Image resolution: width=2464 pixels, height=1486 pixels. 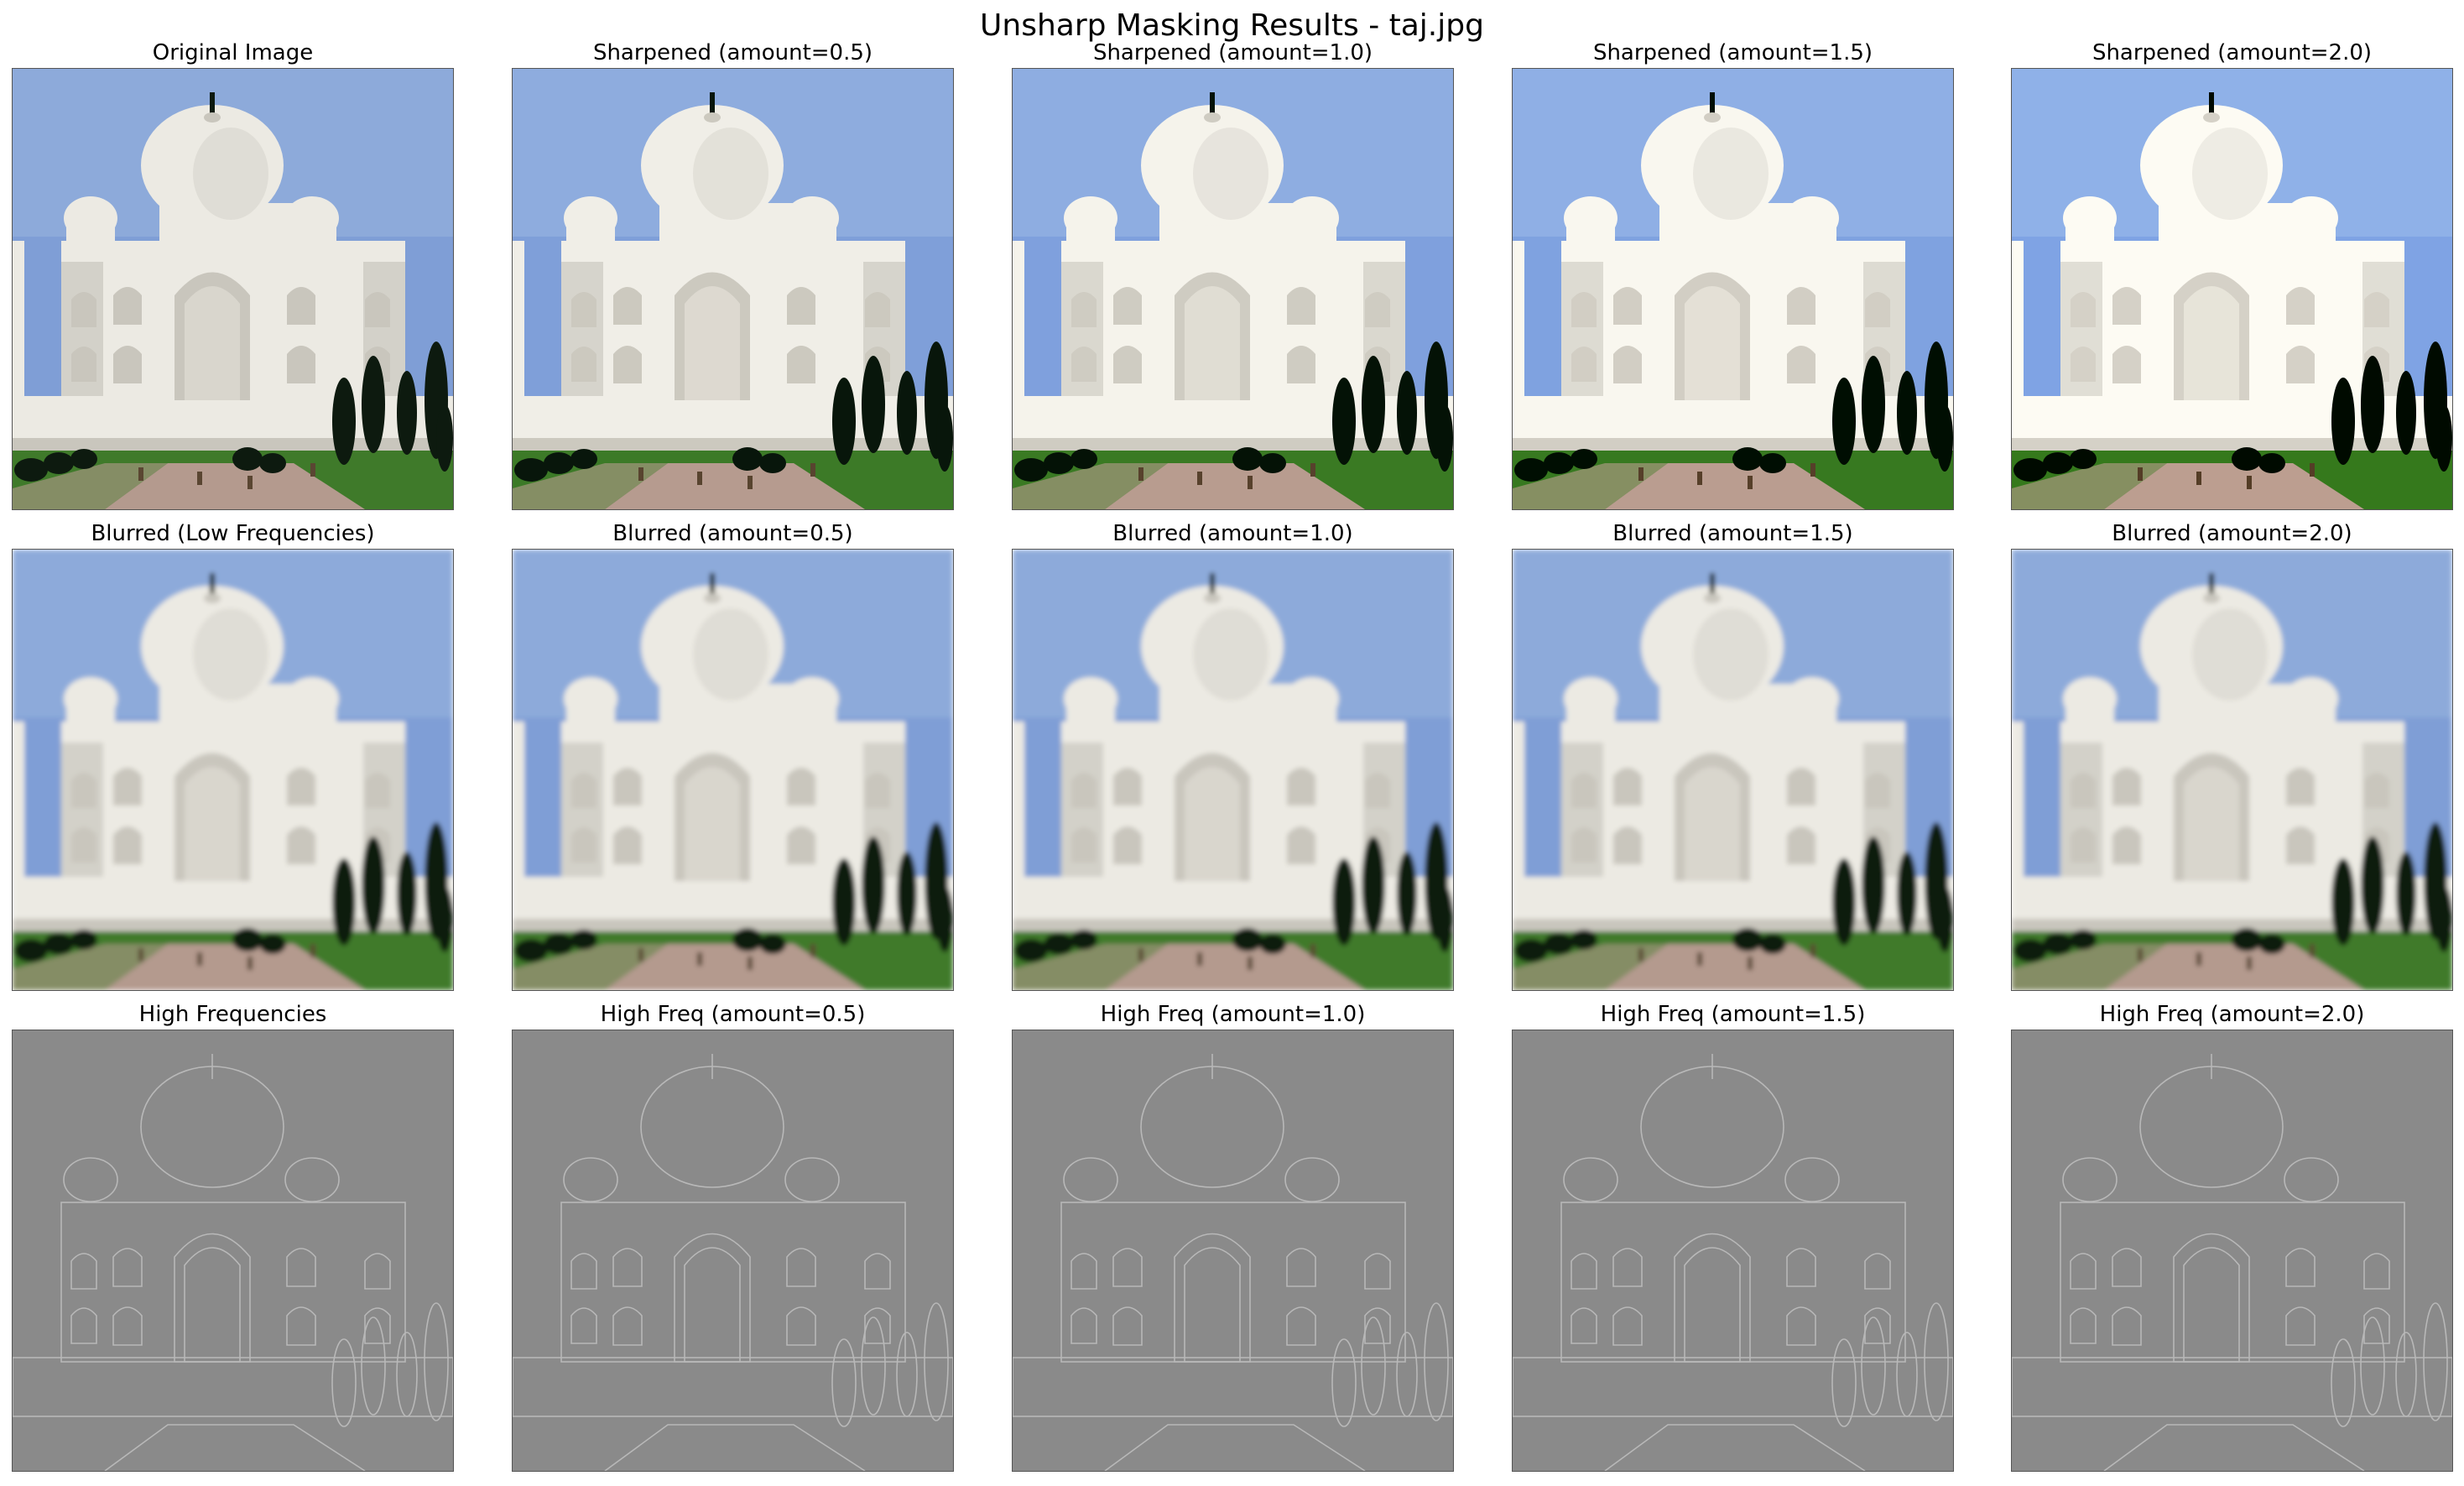 I want to click on panel-high-freq-1-0: High Freq (amount=1.0), so click(x=1233, y=1236).